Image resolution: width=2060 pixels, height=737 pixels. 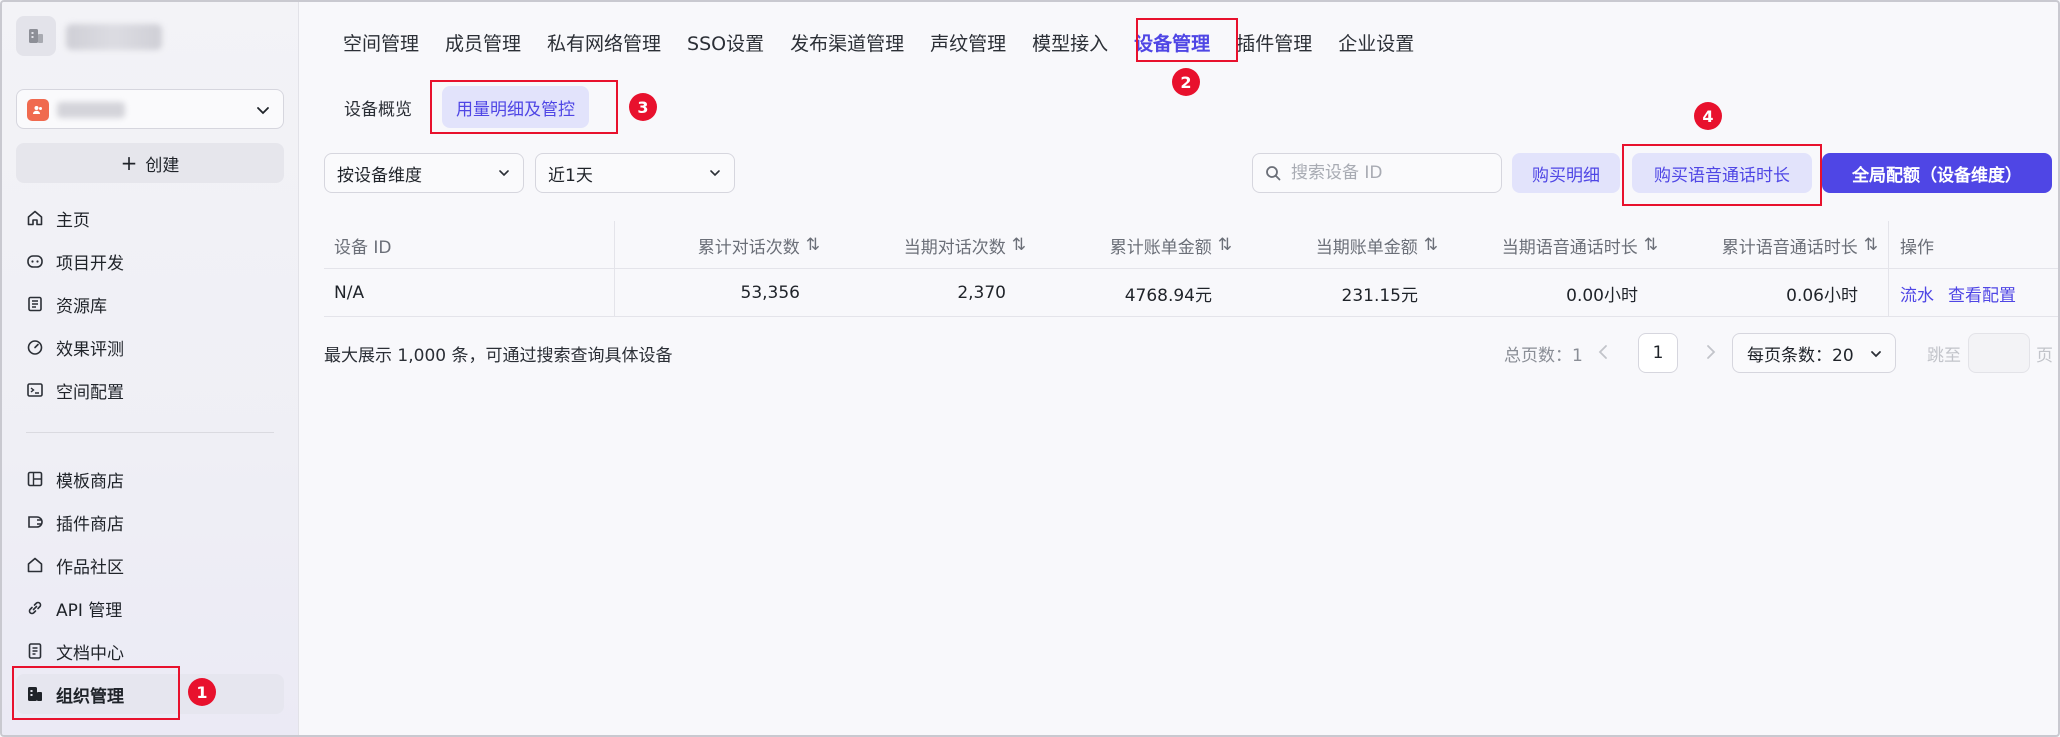 I want to click on chevron-left-icon, so click(x=1603, y=352).